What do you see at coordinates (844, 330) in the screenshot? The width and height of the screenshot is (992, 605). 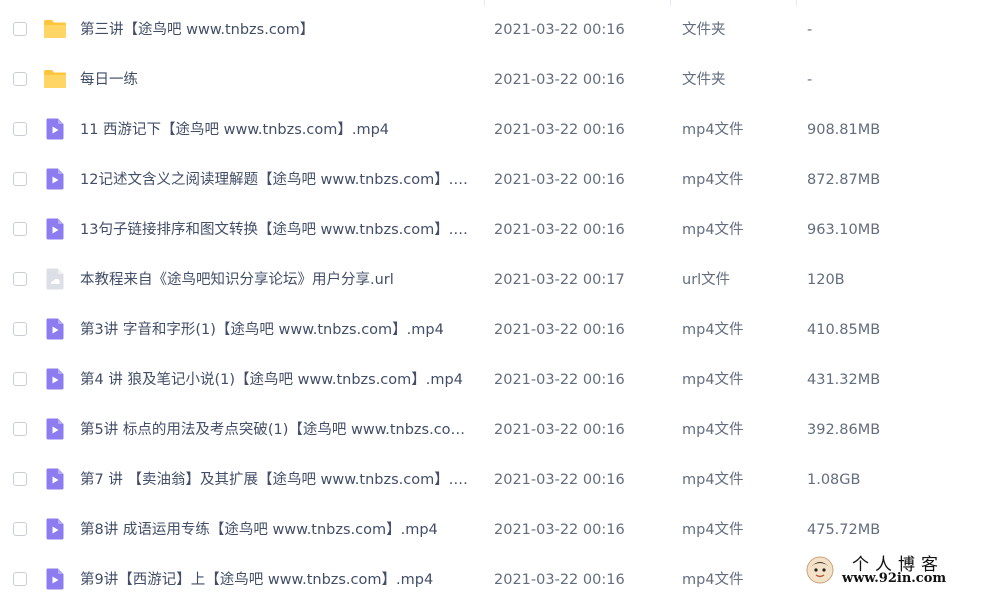 I see `file-size: 410.85MB` at bounding box center [844, 330].